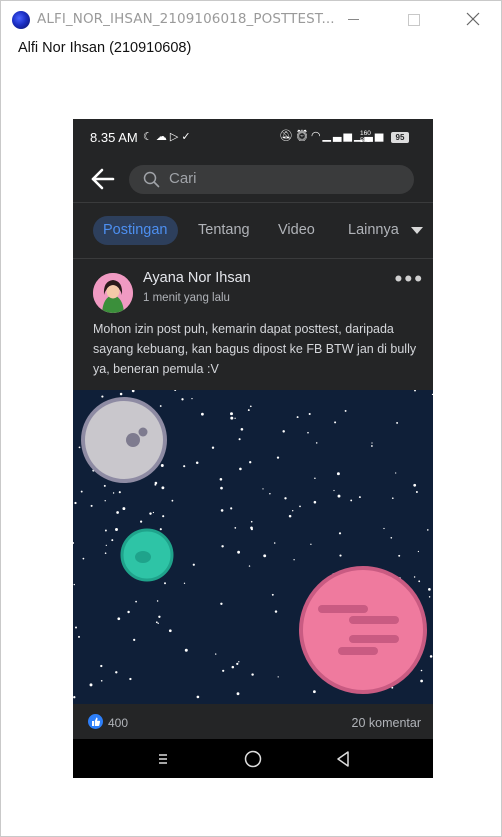 This screenshot has width=502, height=837. I want to click on close-button, so click(473, 19).